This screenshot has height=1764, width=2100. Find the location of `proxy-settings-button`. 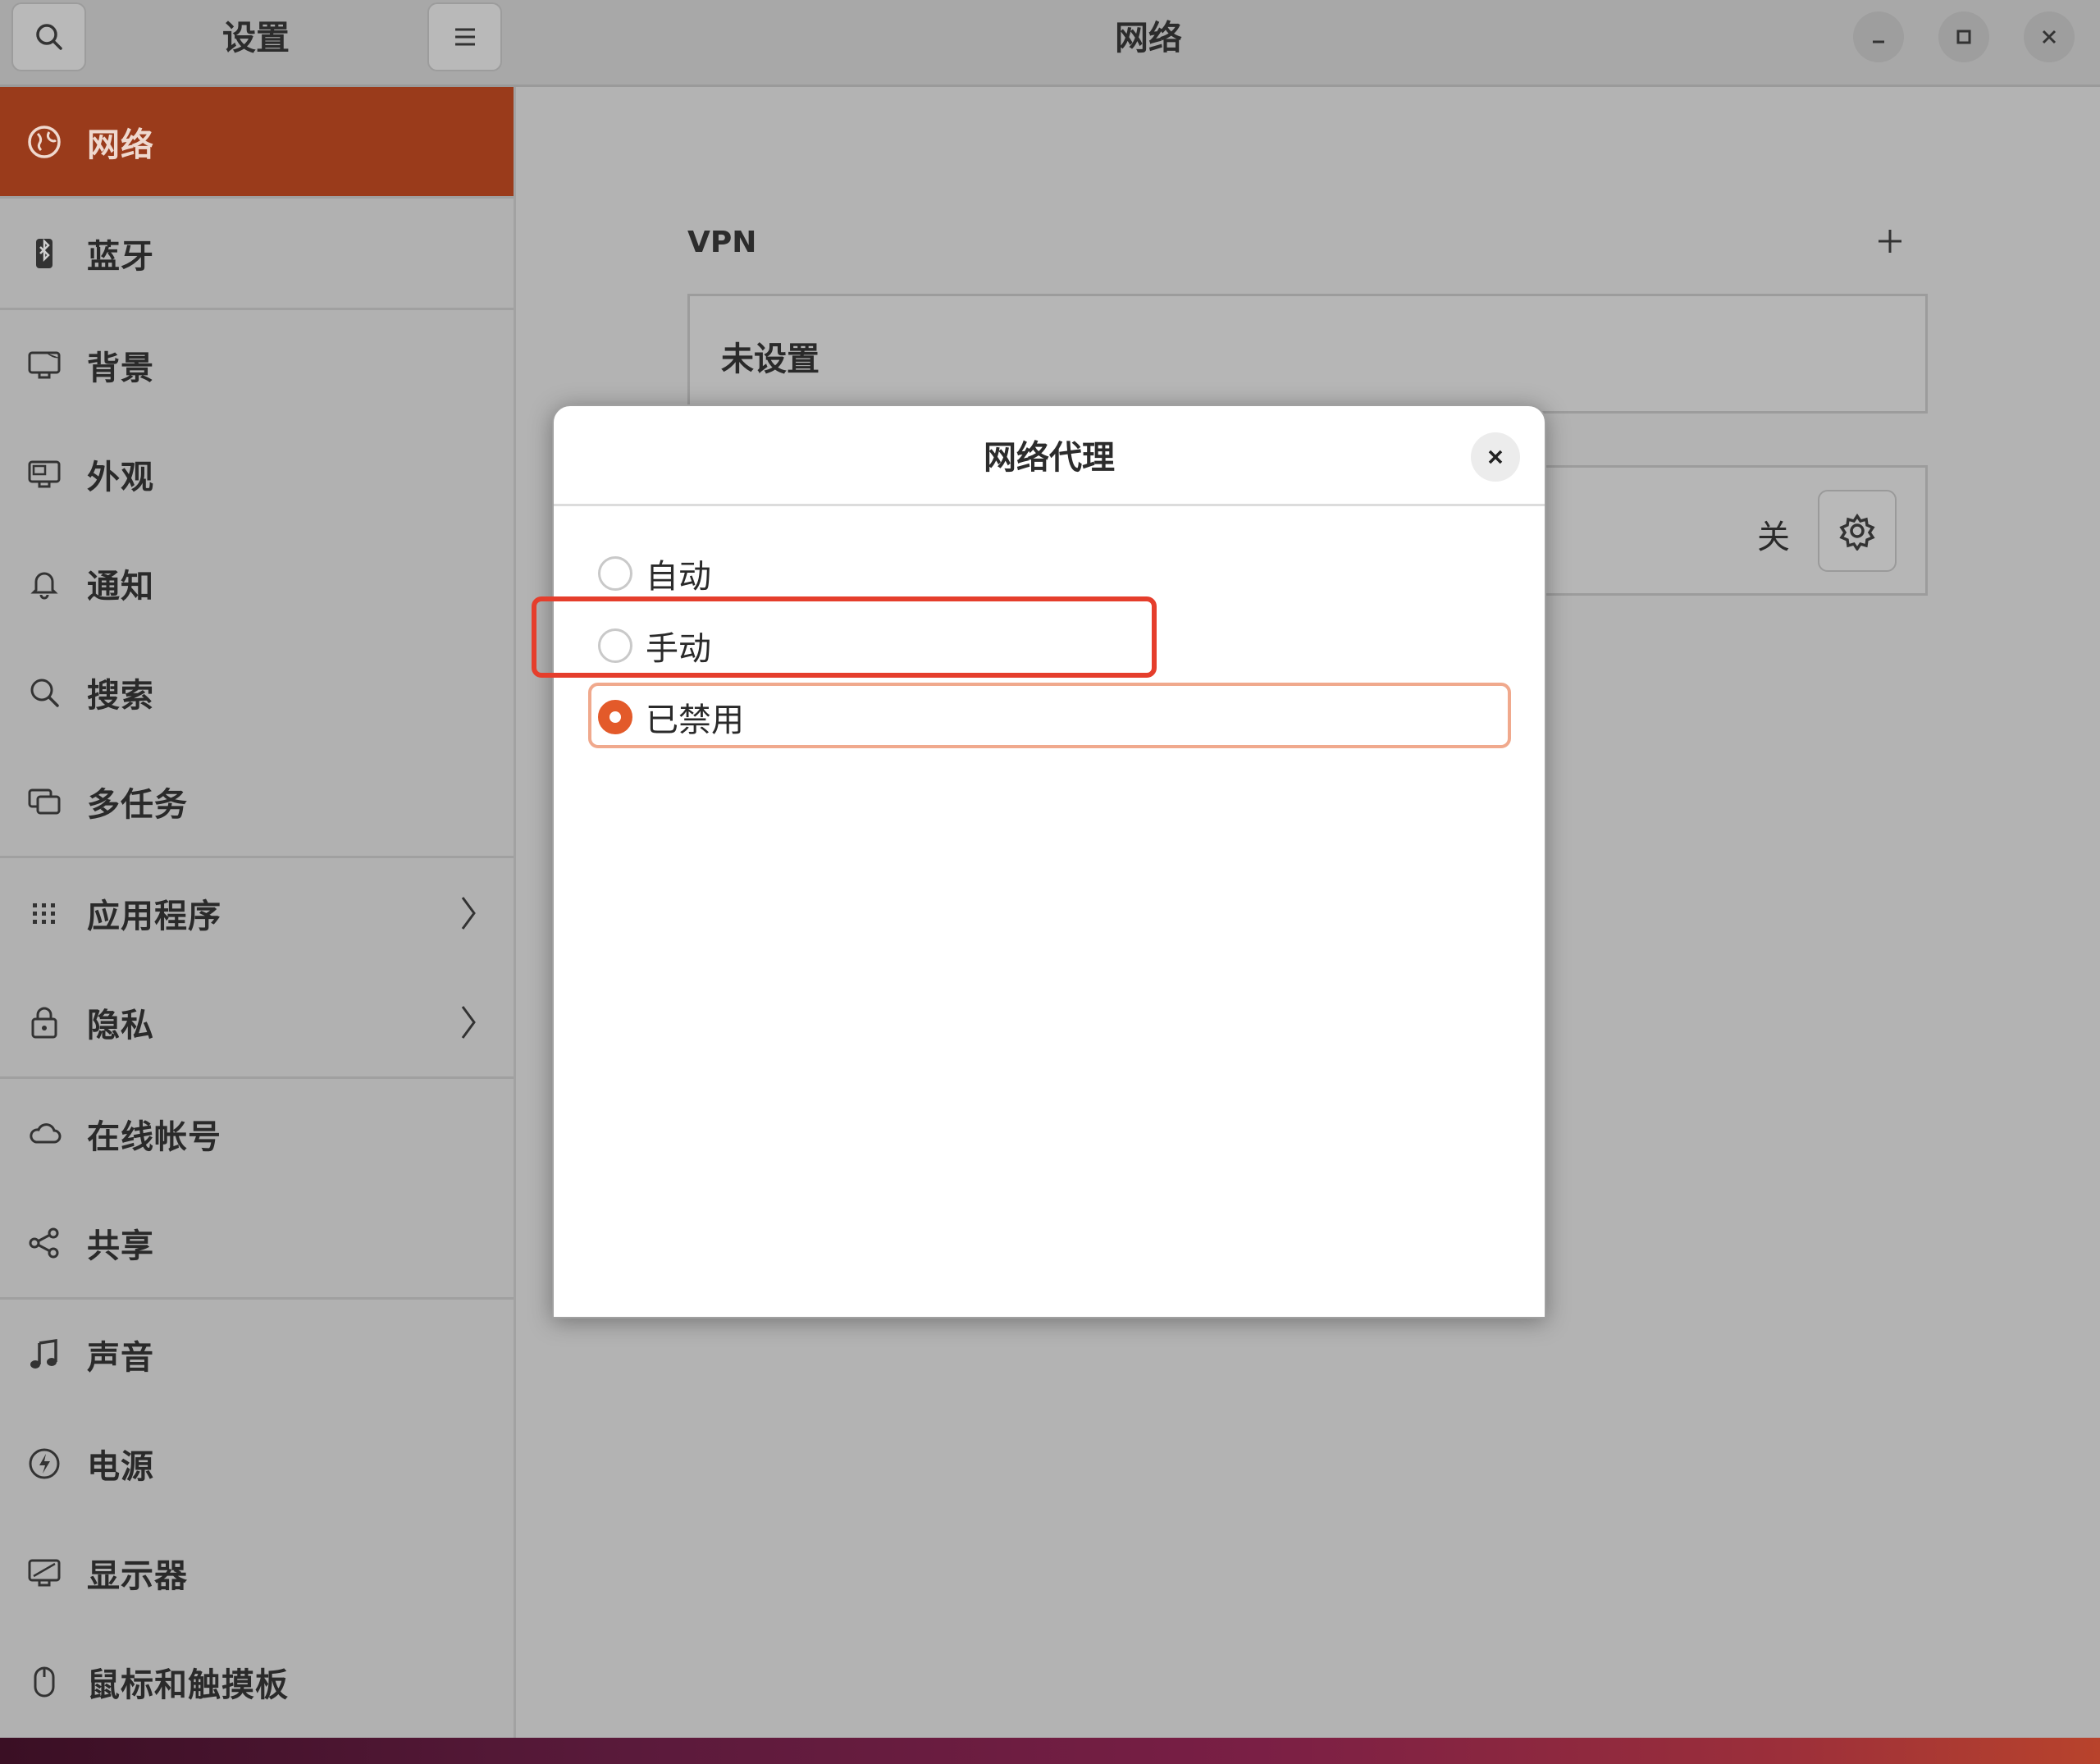

proxy-settings-button is located at coordinates (1858, 531).